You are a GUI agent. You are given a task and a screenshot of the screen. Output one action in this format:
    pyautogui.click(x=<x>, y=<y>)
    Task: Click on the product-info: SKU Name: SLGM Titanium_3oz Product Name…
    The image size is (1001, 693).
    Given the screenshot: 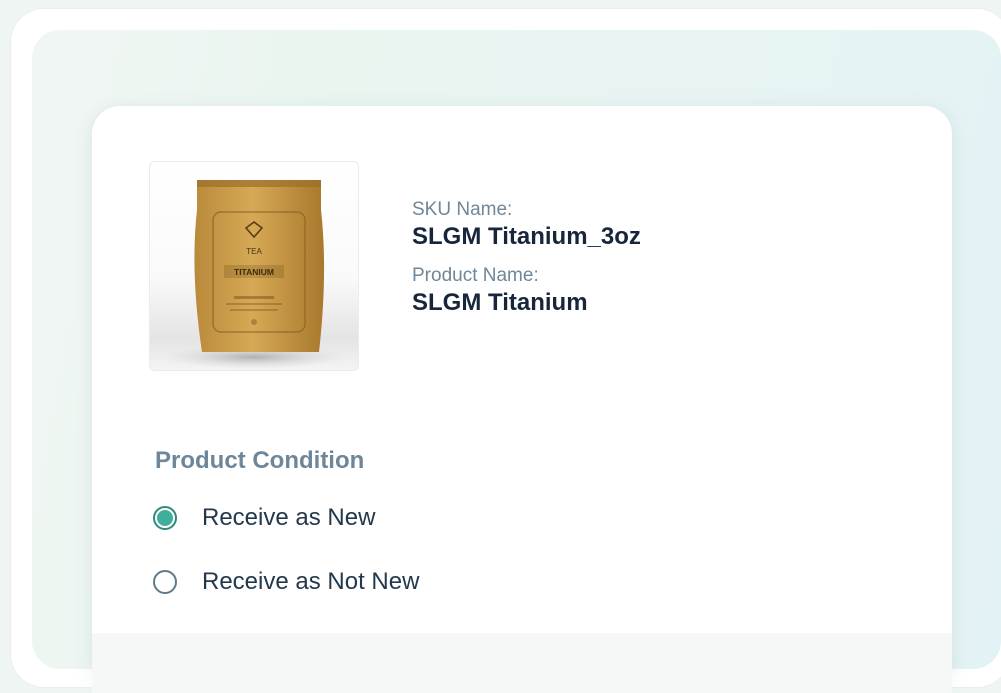 What is the action you would take?
    pyautogui.click(x=526, y=258)
    